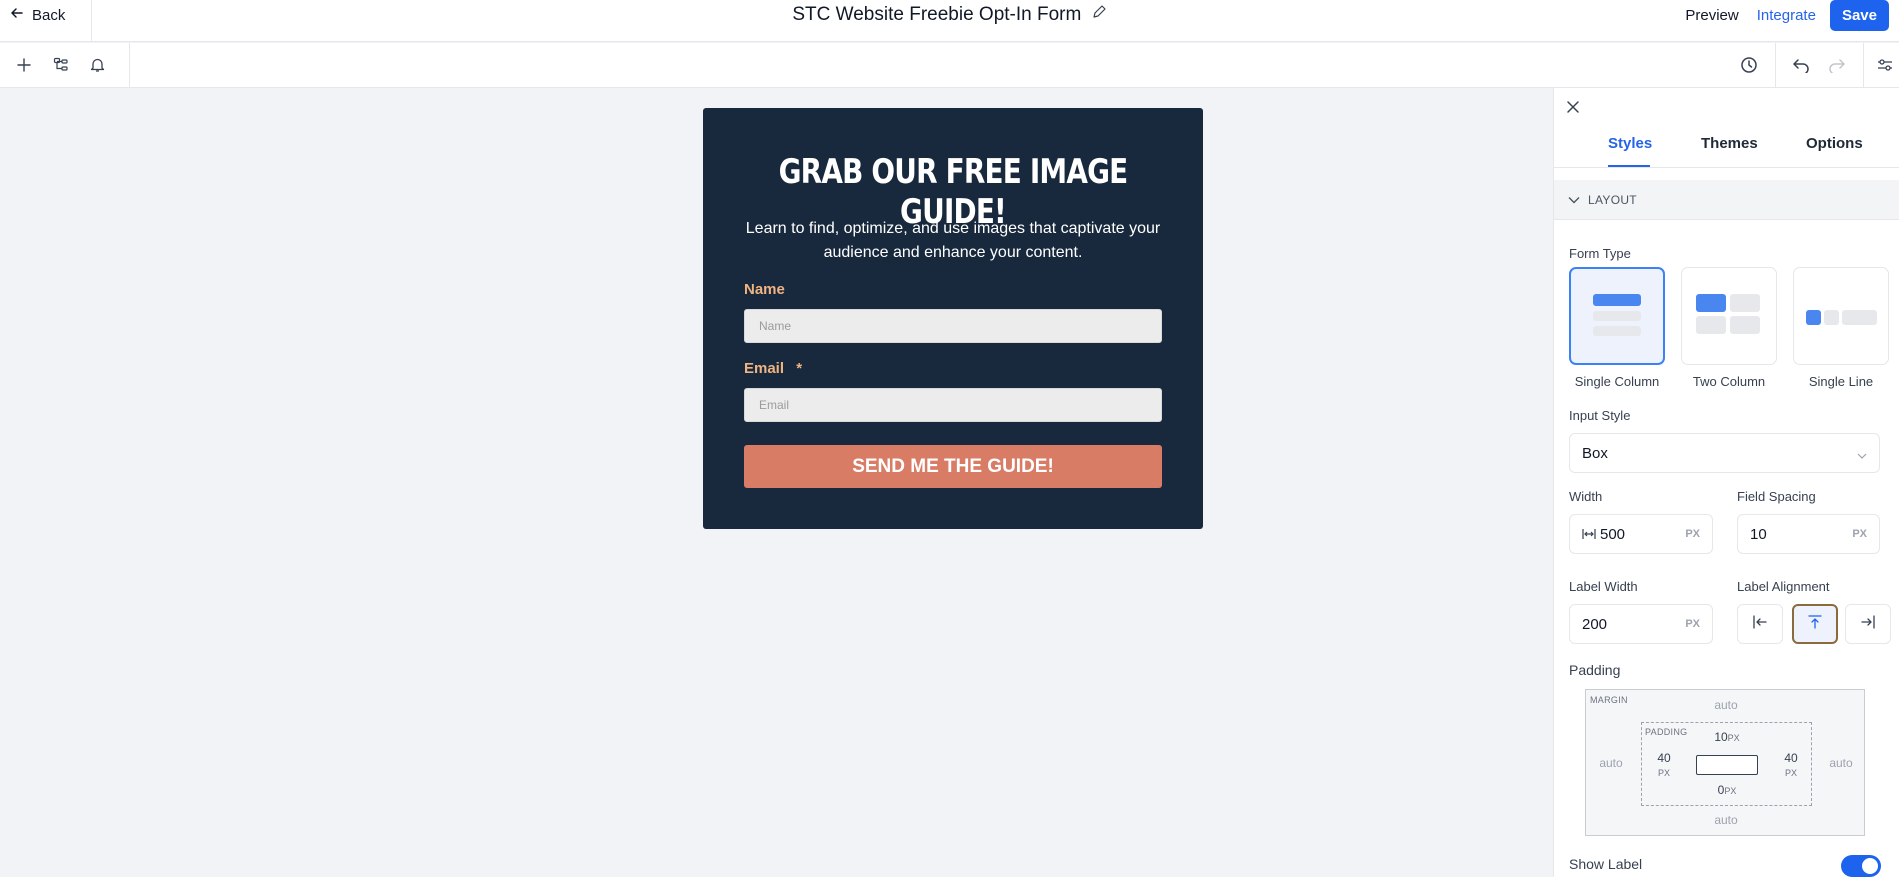 This screenshot has width=1899, height=877. Describe the element at coordinates (1612, 199) in the screenshot. I see `section-title: LAYOUT` at that location.